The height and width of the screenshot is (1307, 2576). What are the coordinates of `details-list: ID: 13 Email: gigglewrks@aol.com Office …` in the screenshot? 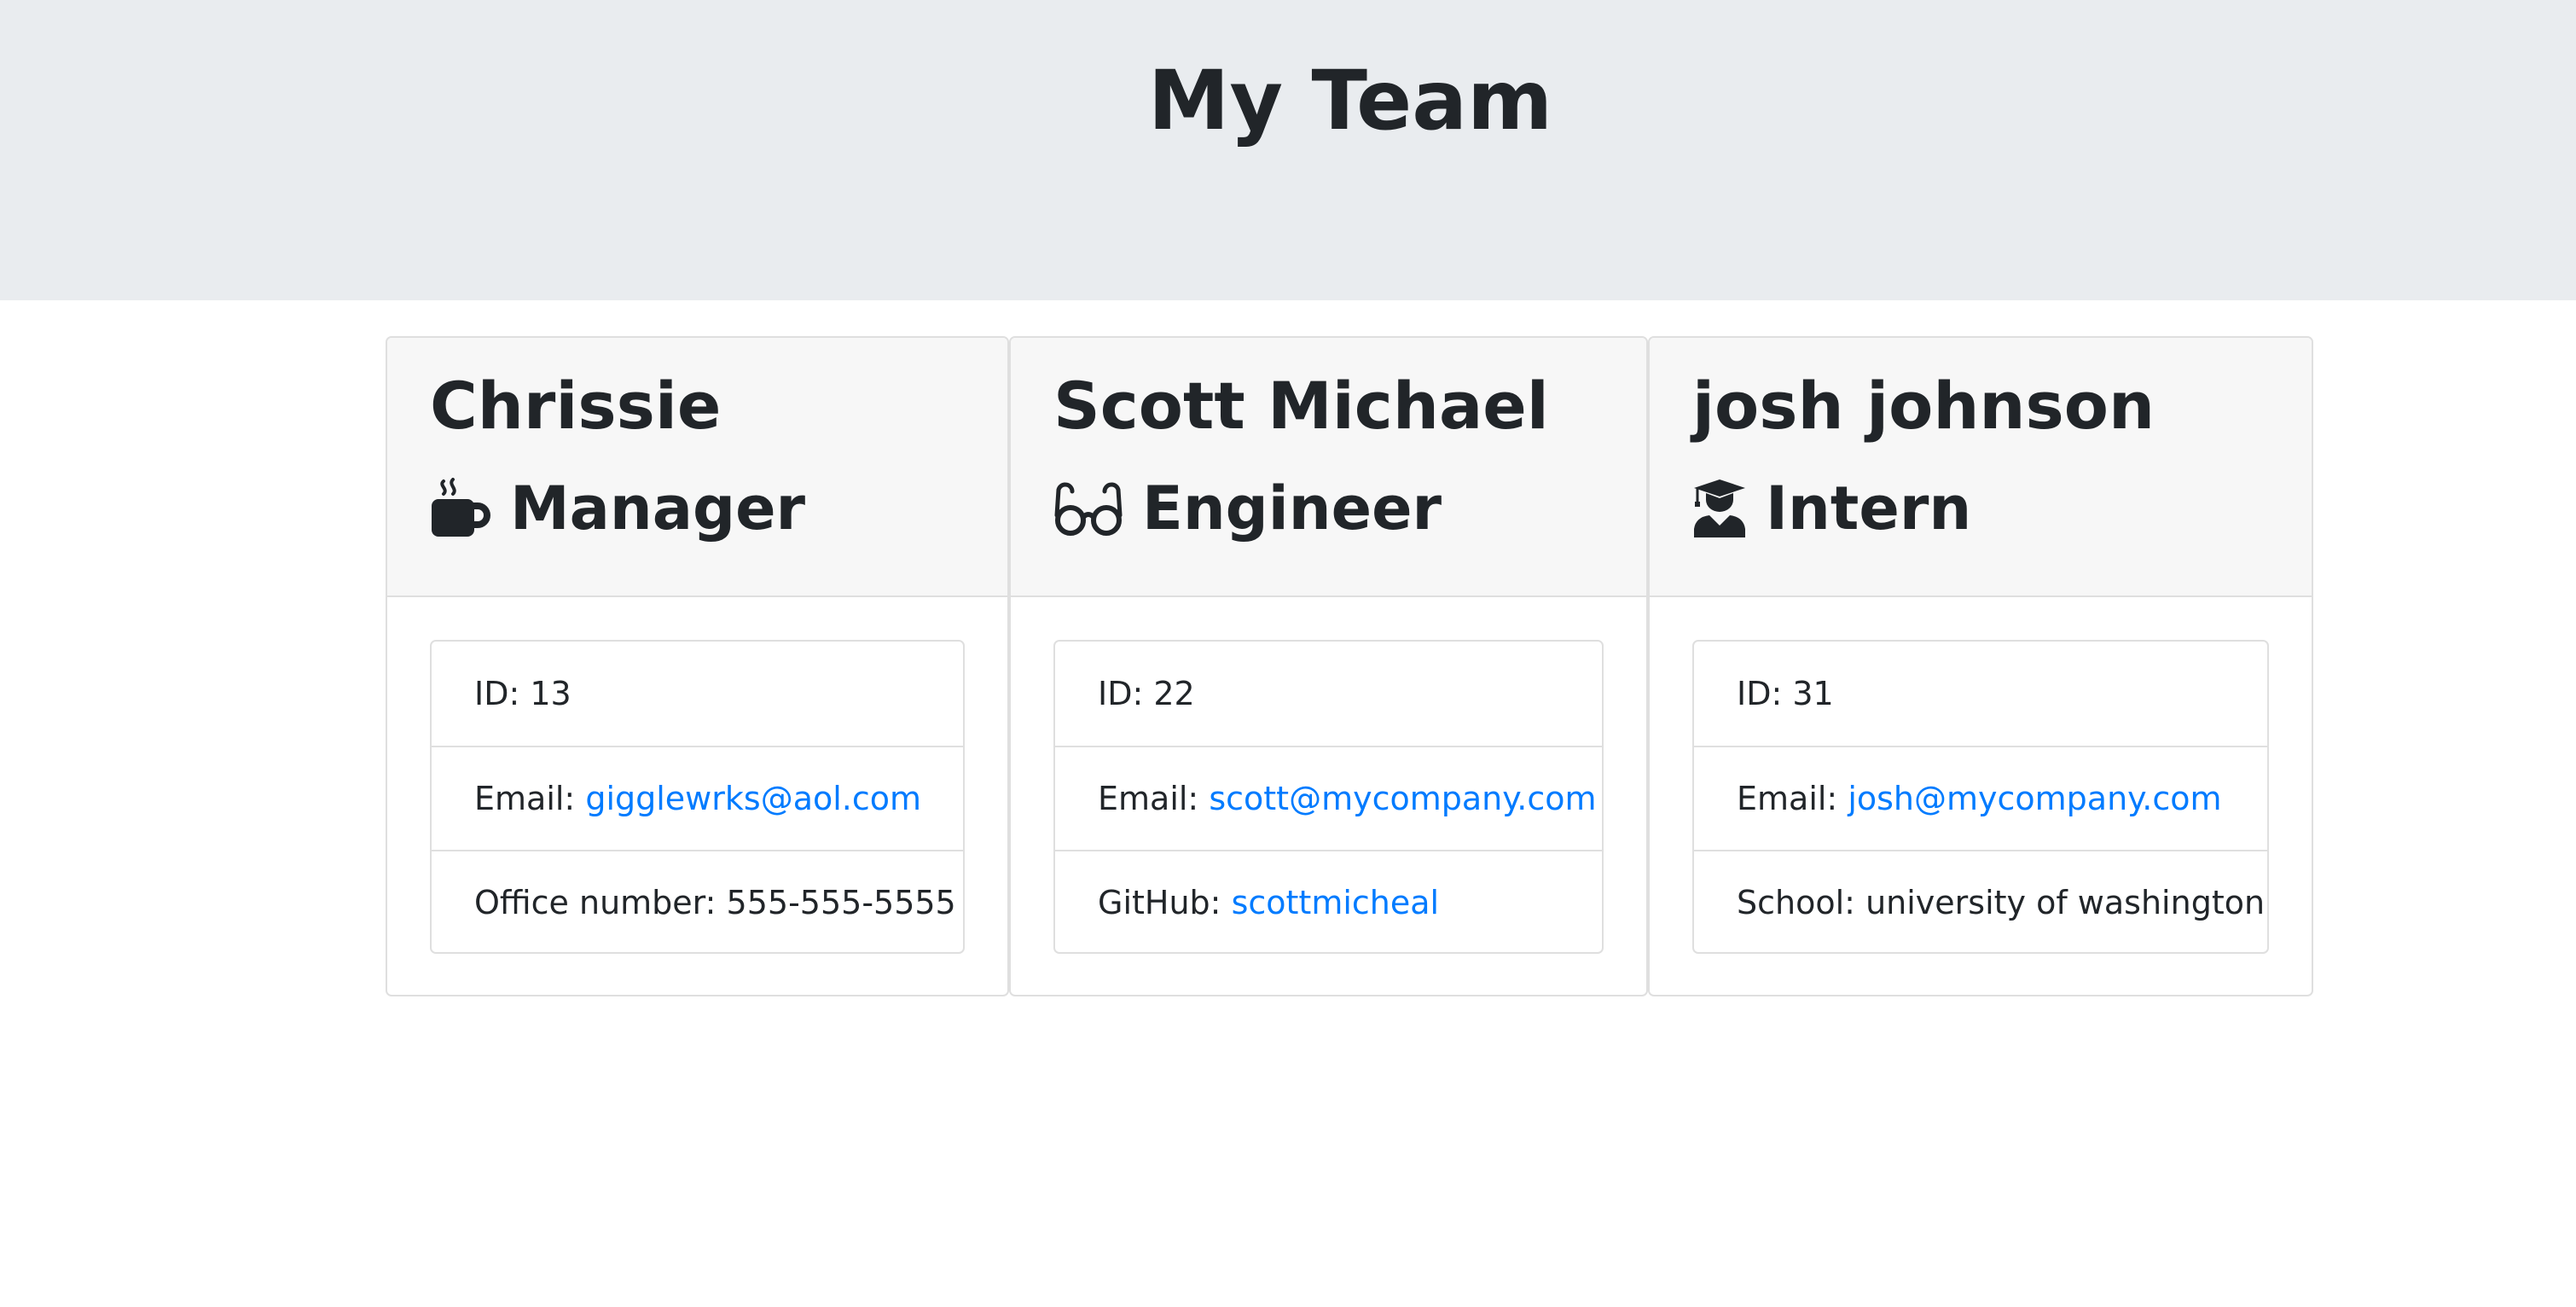 It's located at (697, 797).